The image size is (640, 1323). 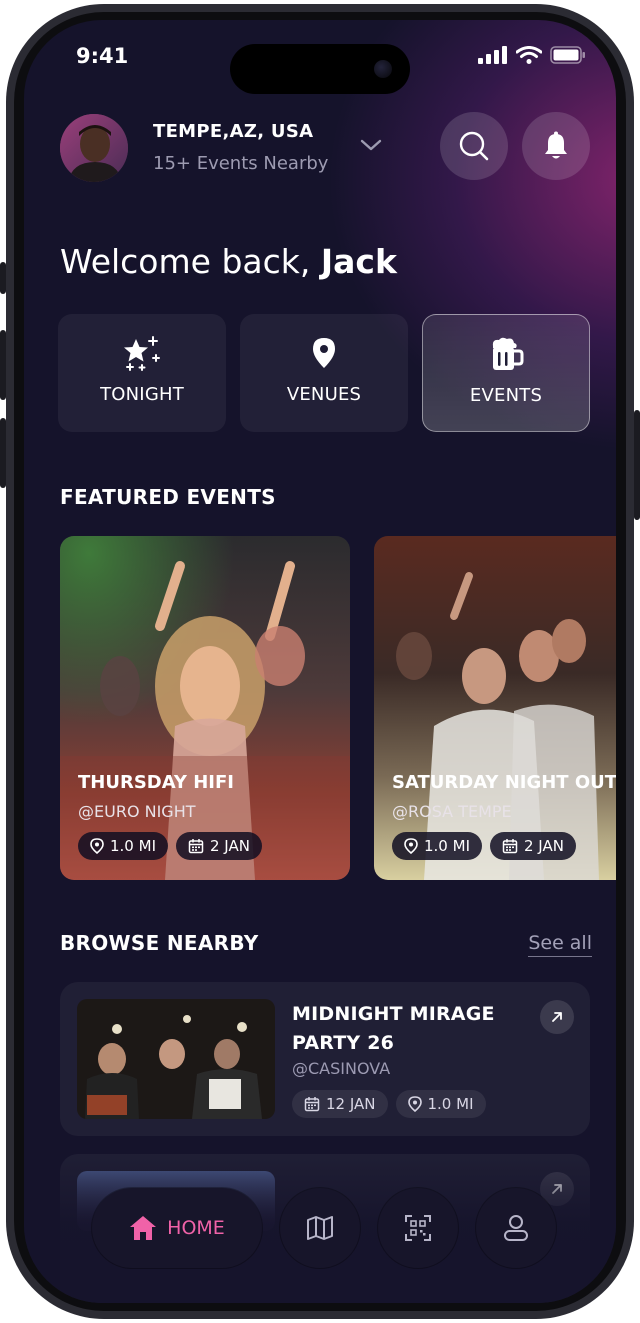 What do you see at coordinates (159, 943) in the screenshot?
I see `browse-nearby-heading: BROWSE NEARBY` at bounding box center [159, 943].